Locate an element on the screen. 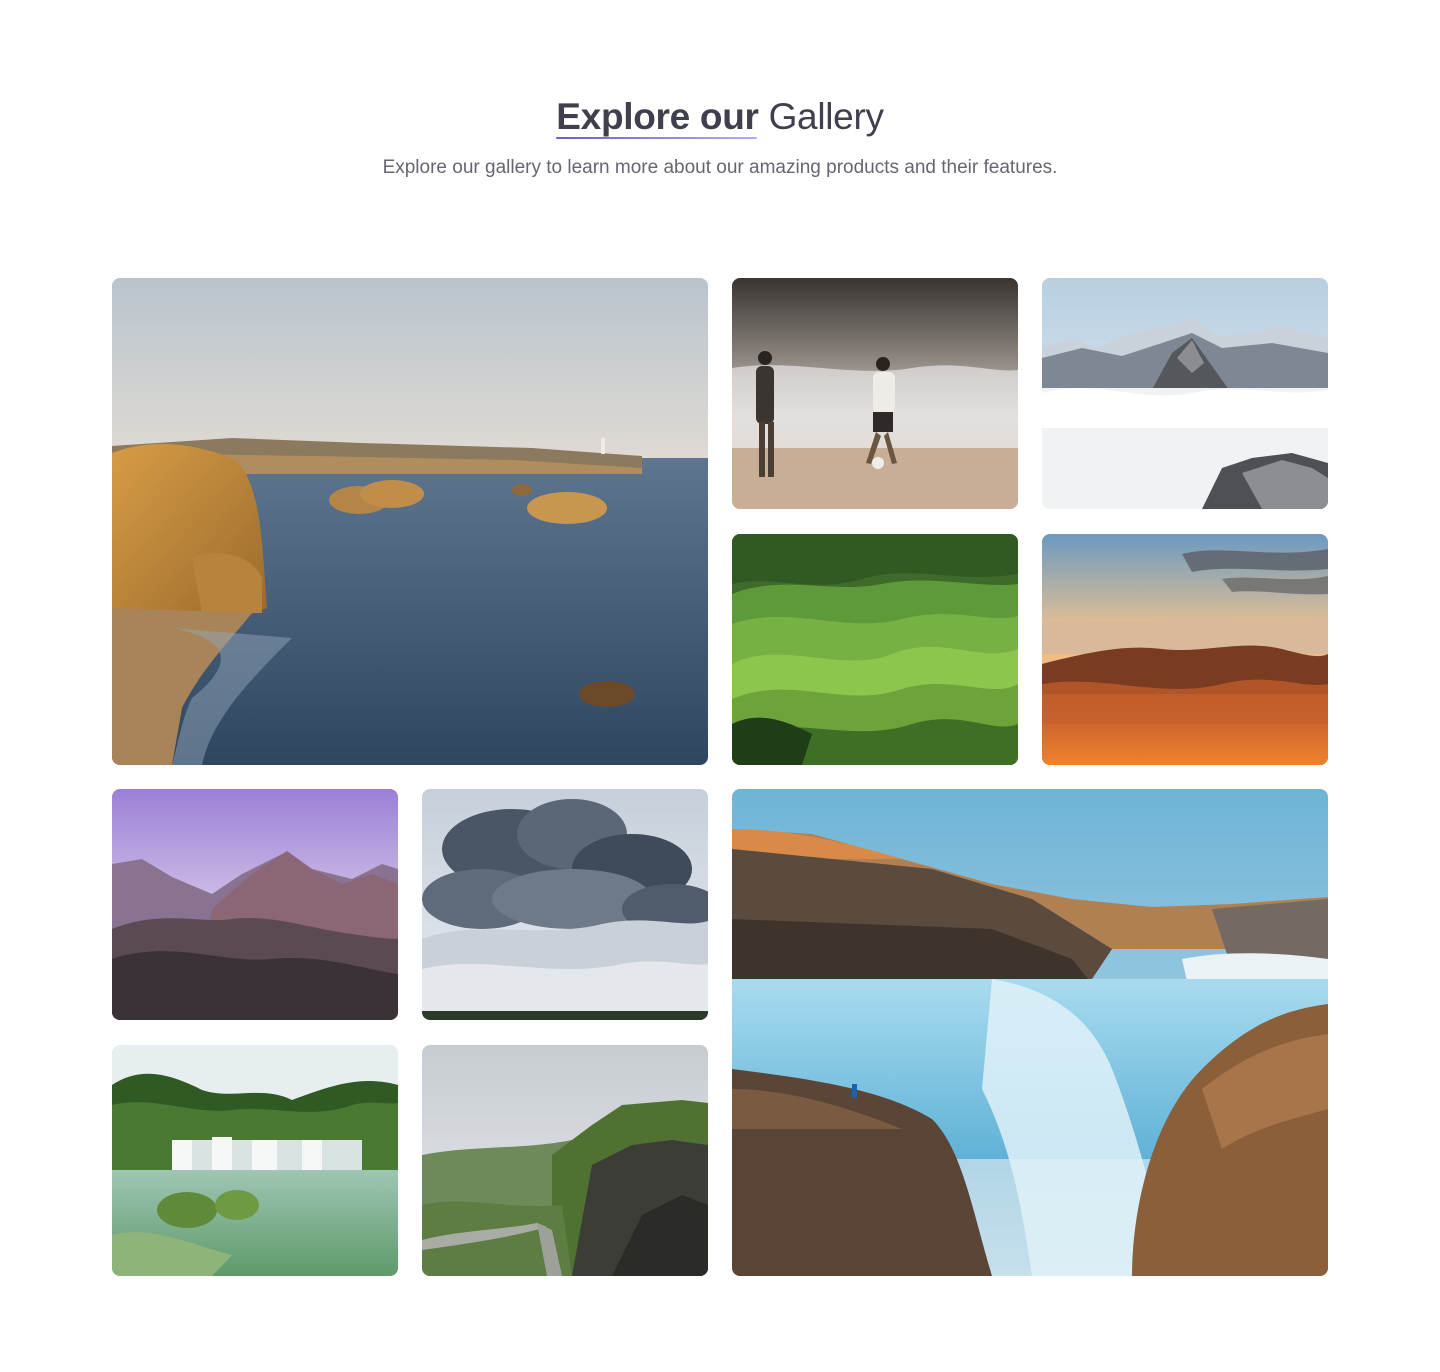  gallery-image-purple-mountains is located at coordinates (255, 904).